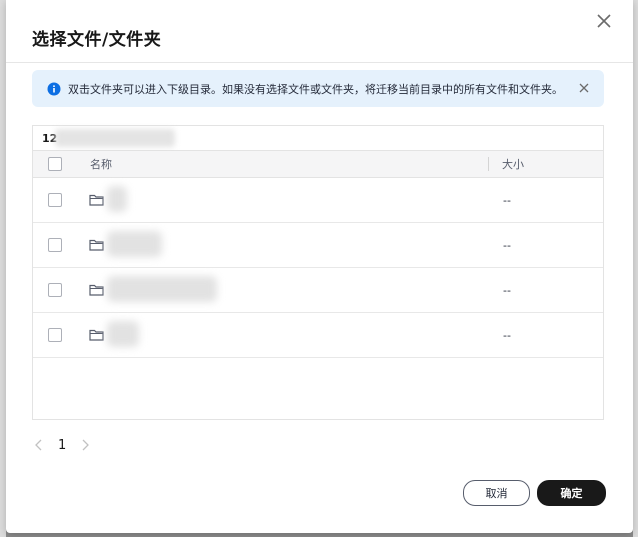  I want to click on confirm-button: 确定, so click(571, 493).